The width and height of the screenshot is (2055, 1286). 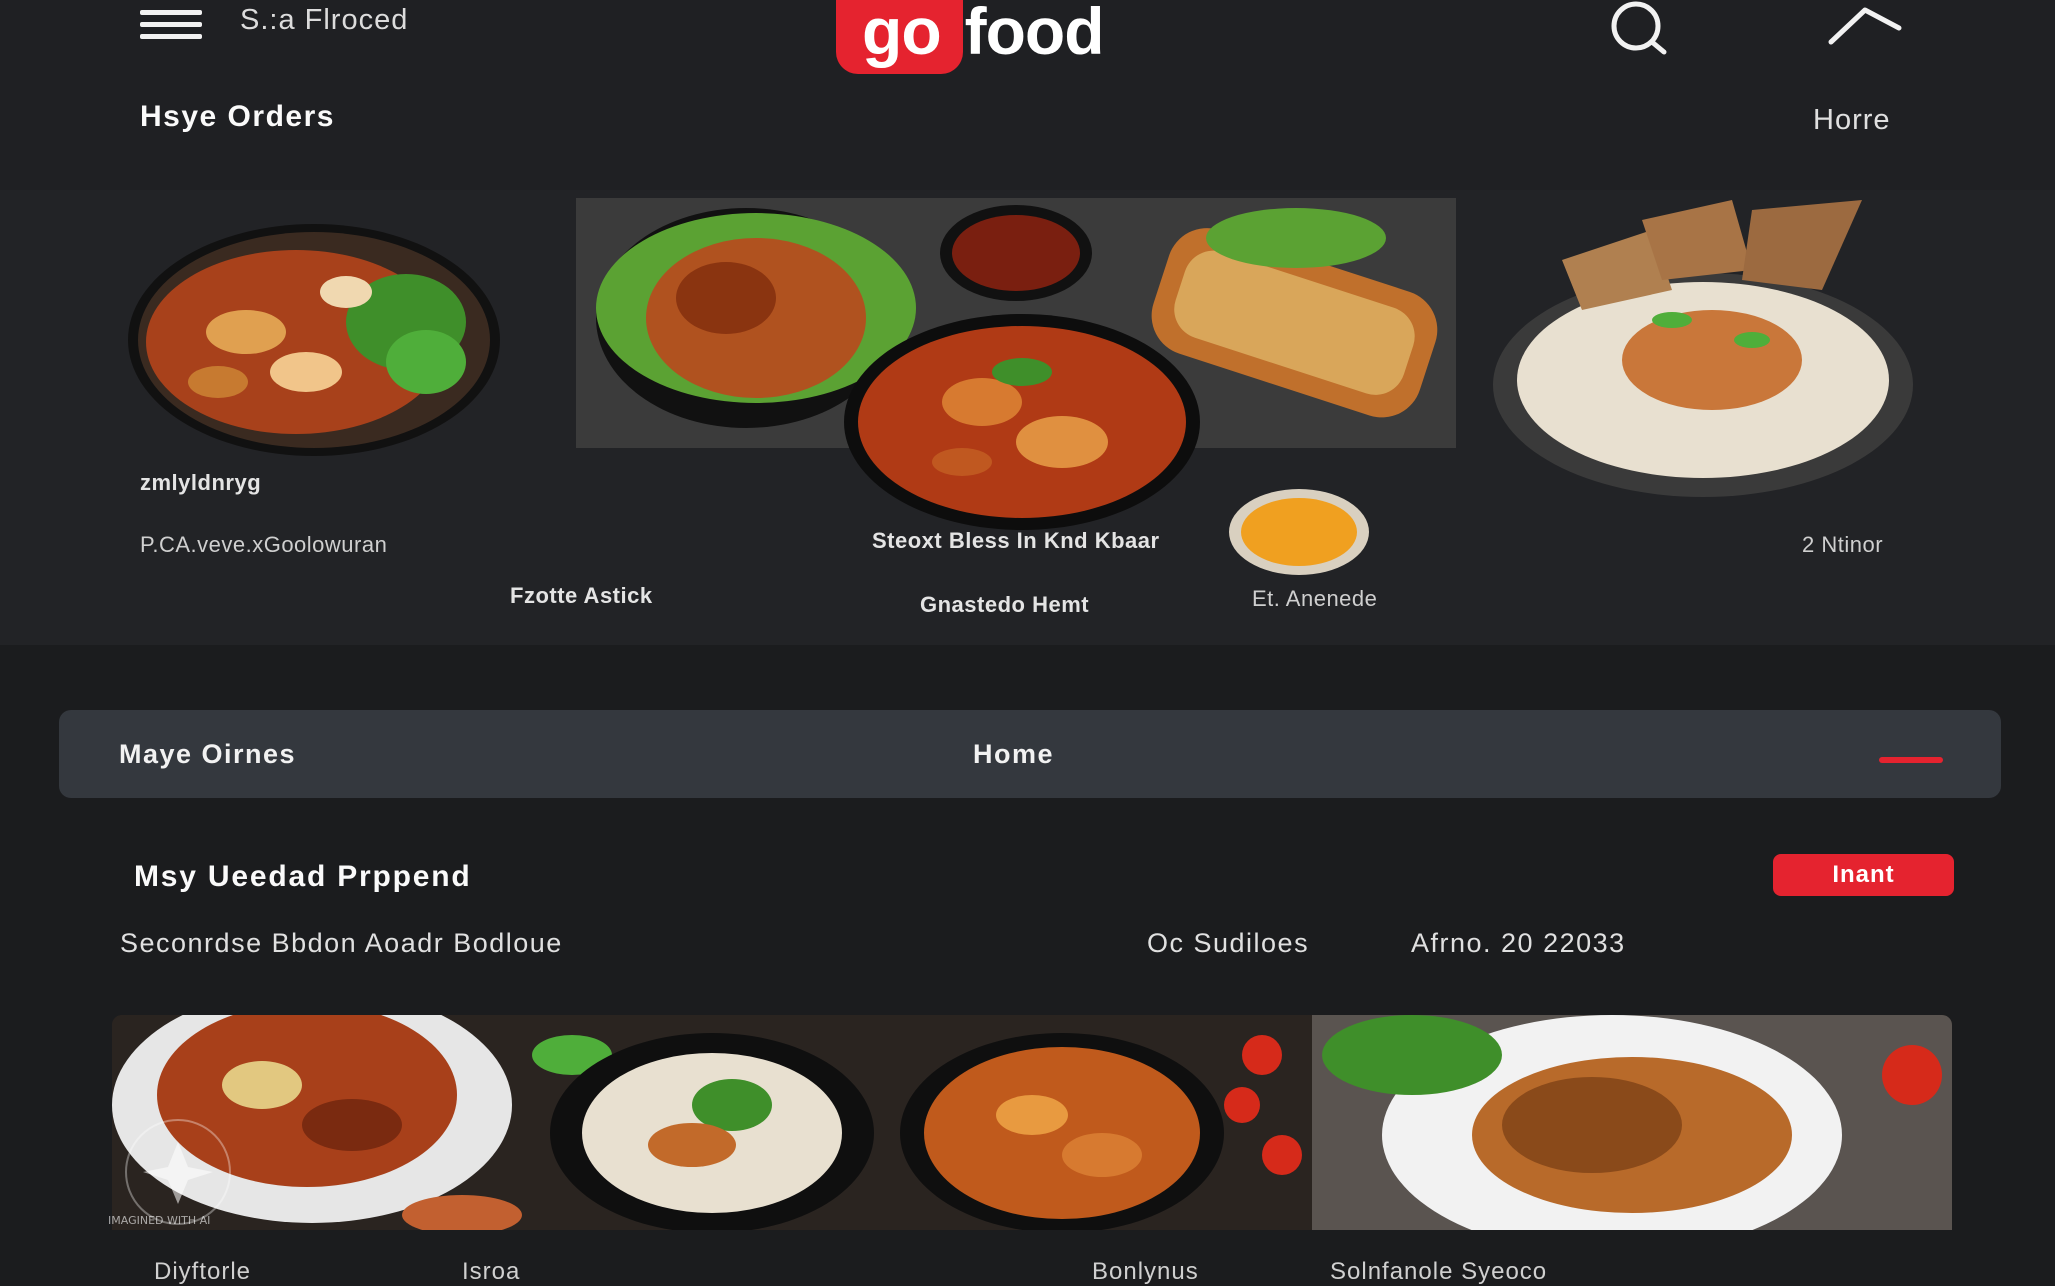 What do you see at coordinates (1843, 544) in the screenshot?
I see `food-caption-7: 2 Ntinor` at bounding box center [1843, 544].